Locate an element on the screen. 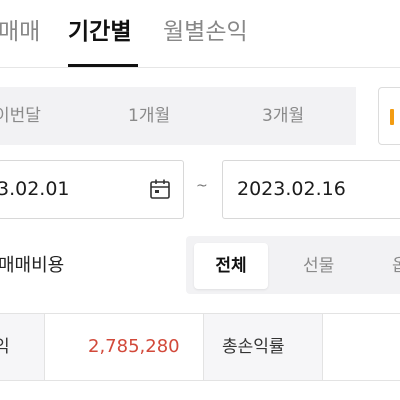 This screenshot has height=400, width=400. one-month-button: 1개월 is located at coordinates (149, 116).